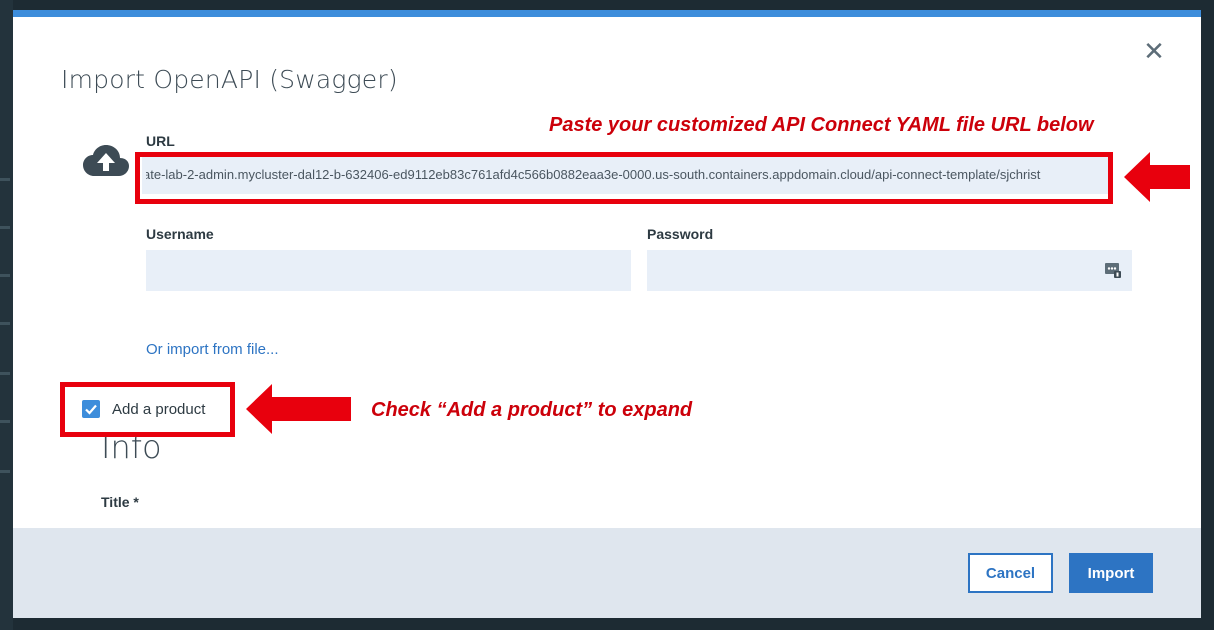  What do you see at coordinates (160, 141) in the screenshot?
I see `url-label: URL` at bounding box center [160, 141].